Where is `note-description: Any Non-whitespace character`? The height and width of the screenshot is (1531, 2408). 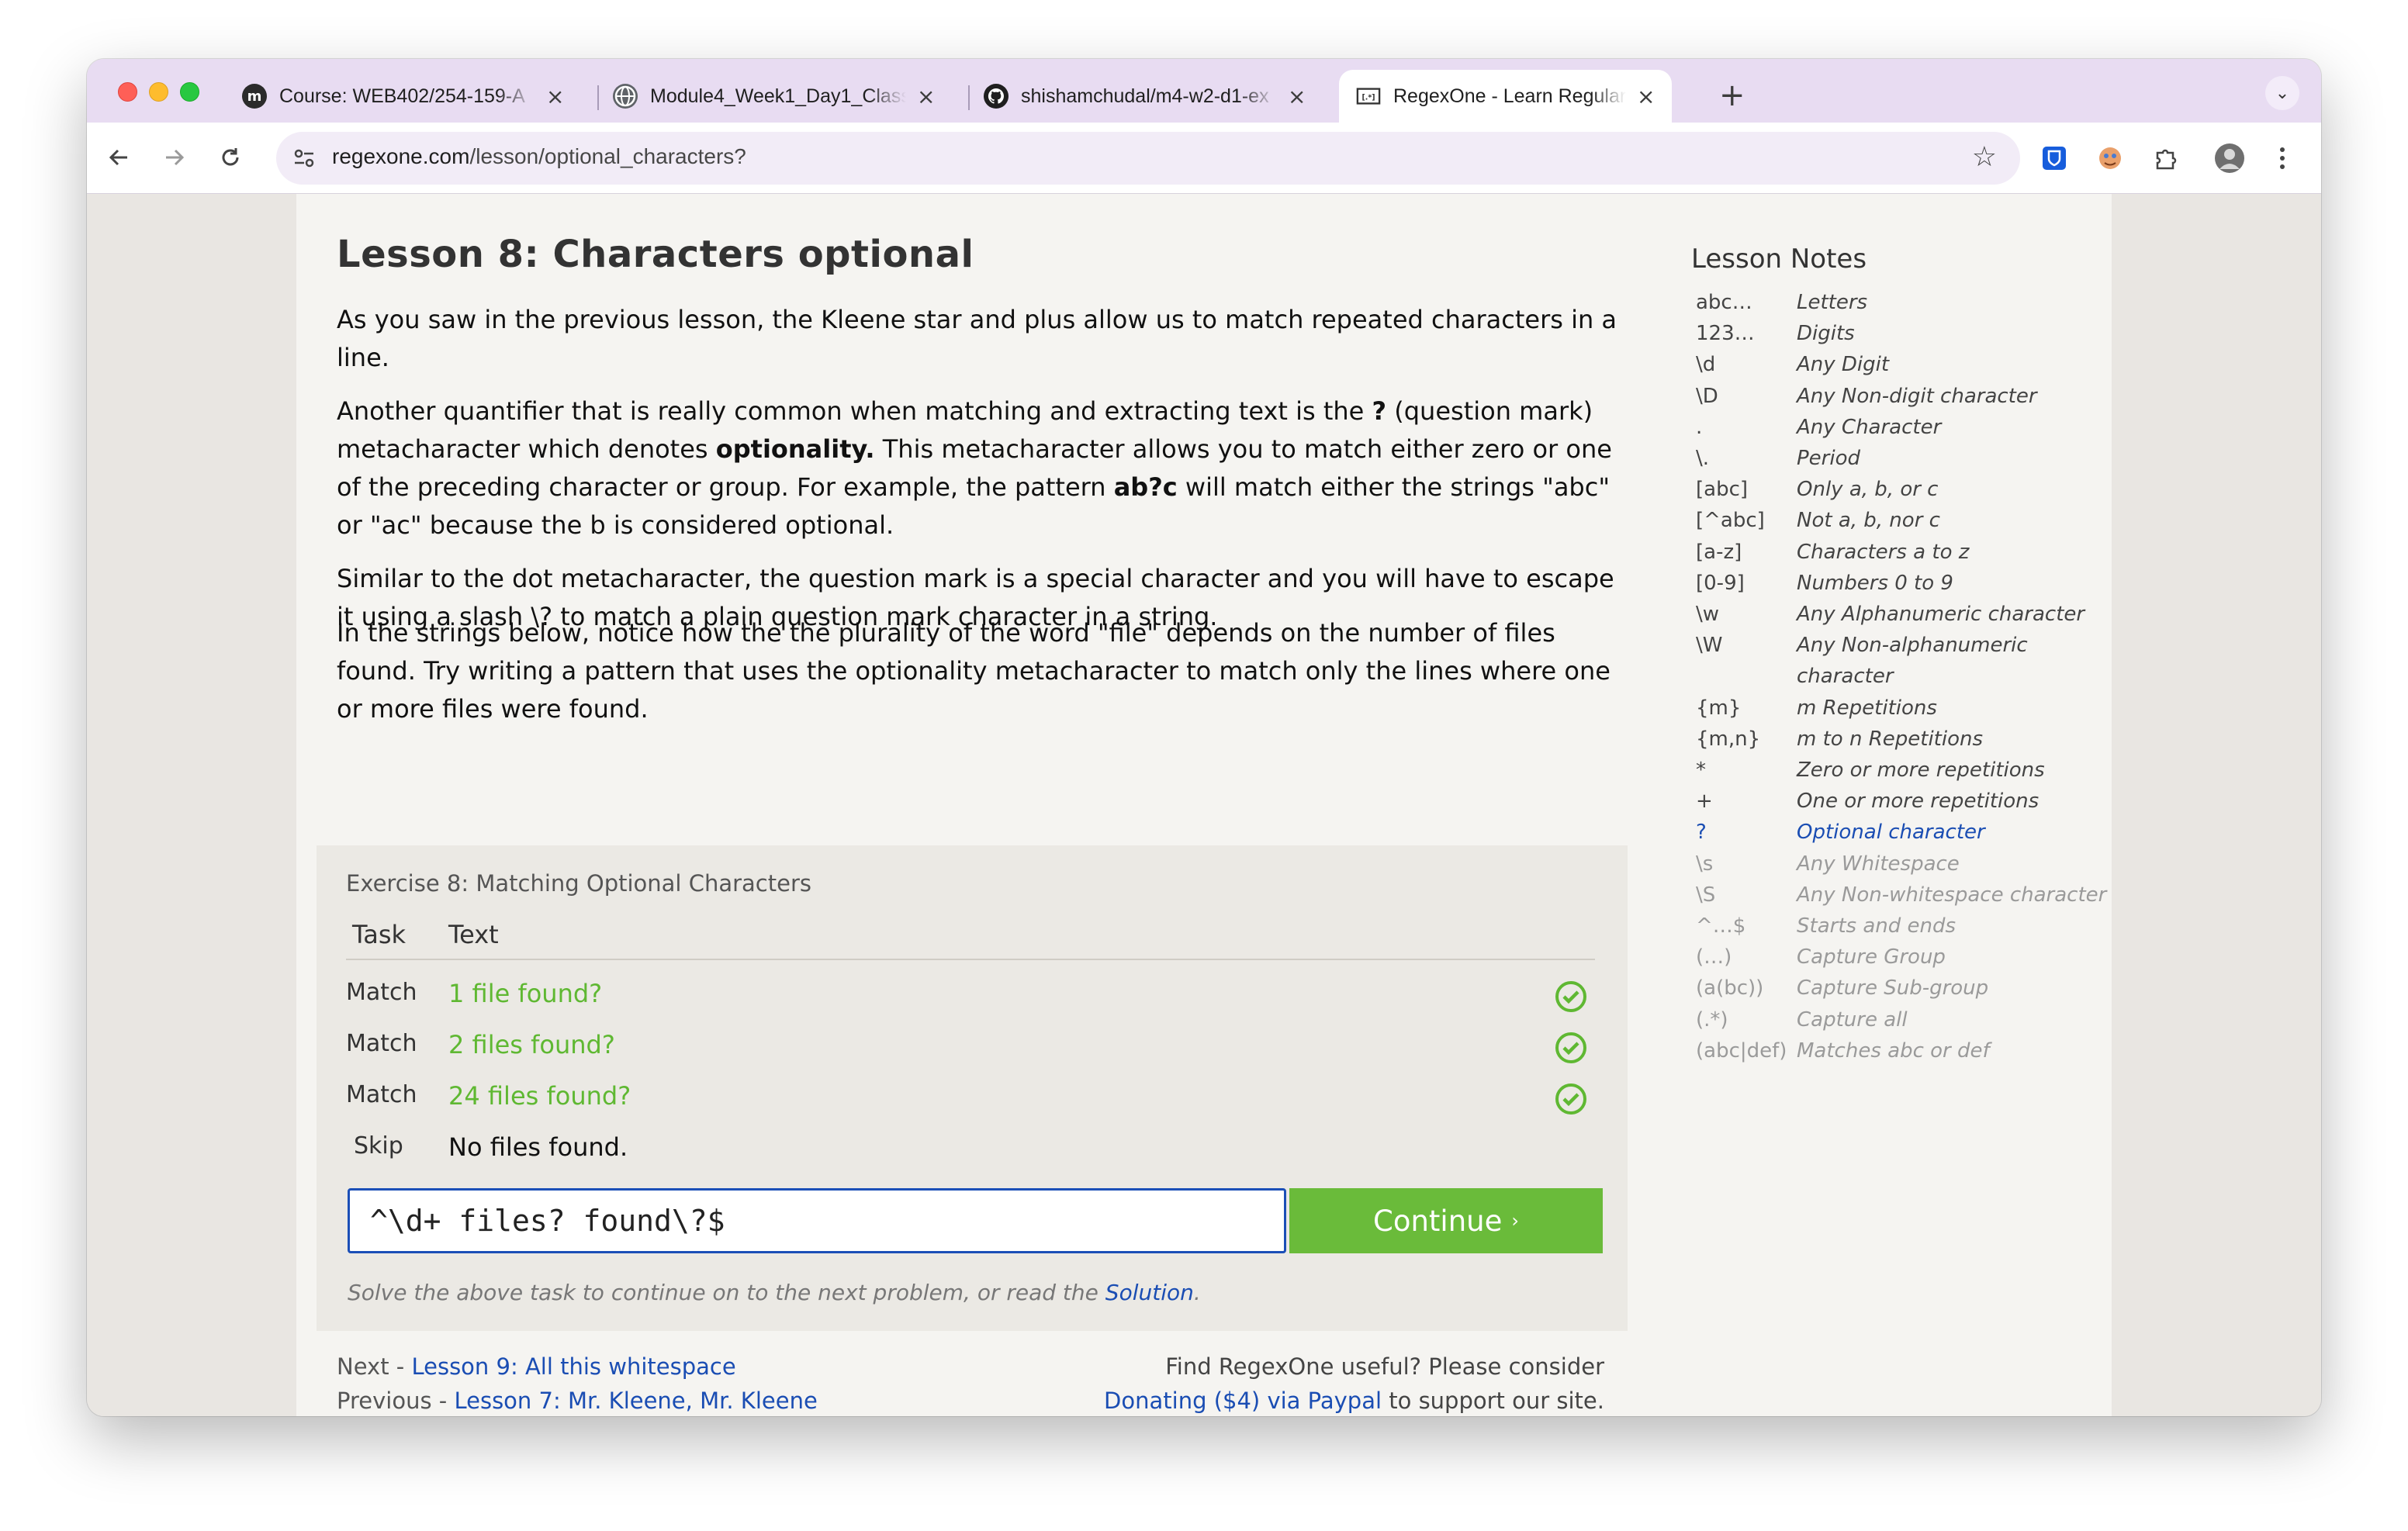 note-description: Any Non-whitespace character is located at coordinates (1952, 895).